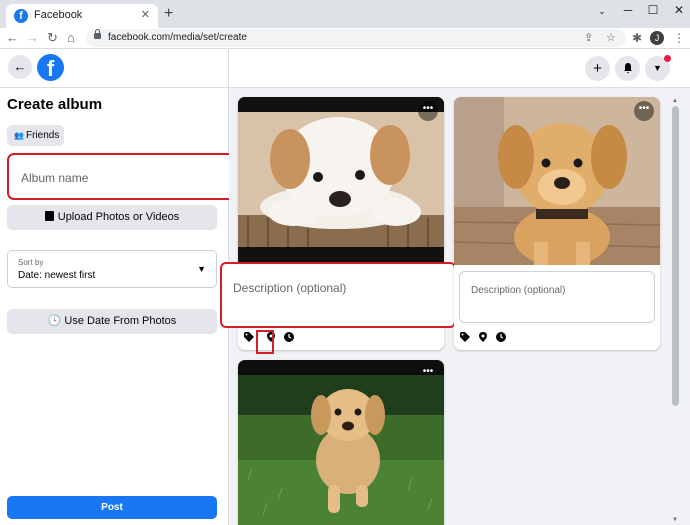  Describe the element at coordinates (20, 67) in the screenshot. I see `back-arrow-icon: ←` at that location.